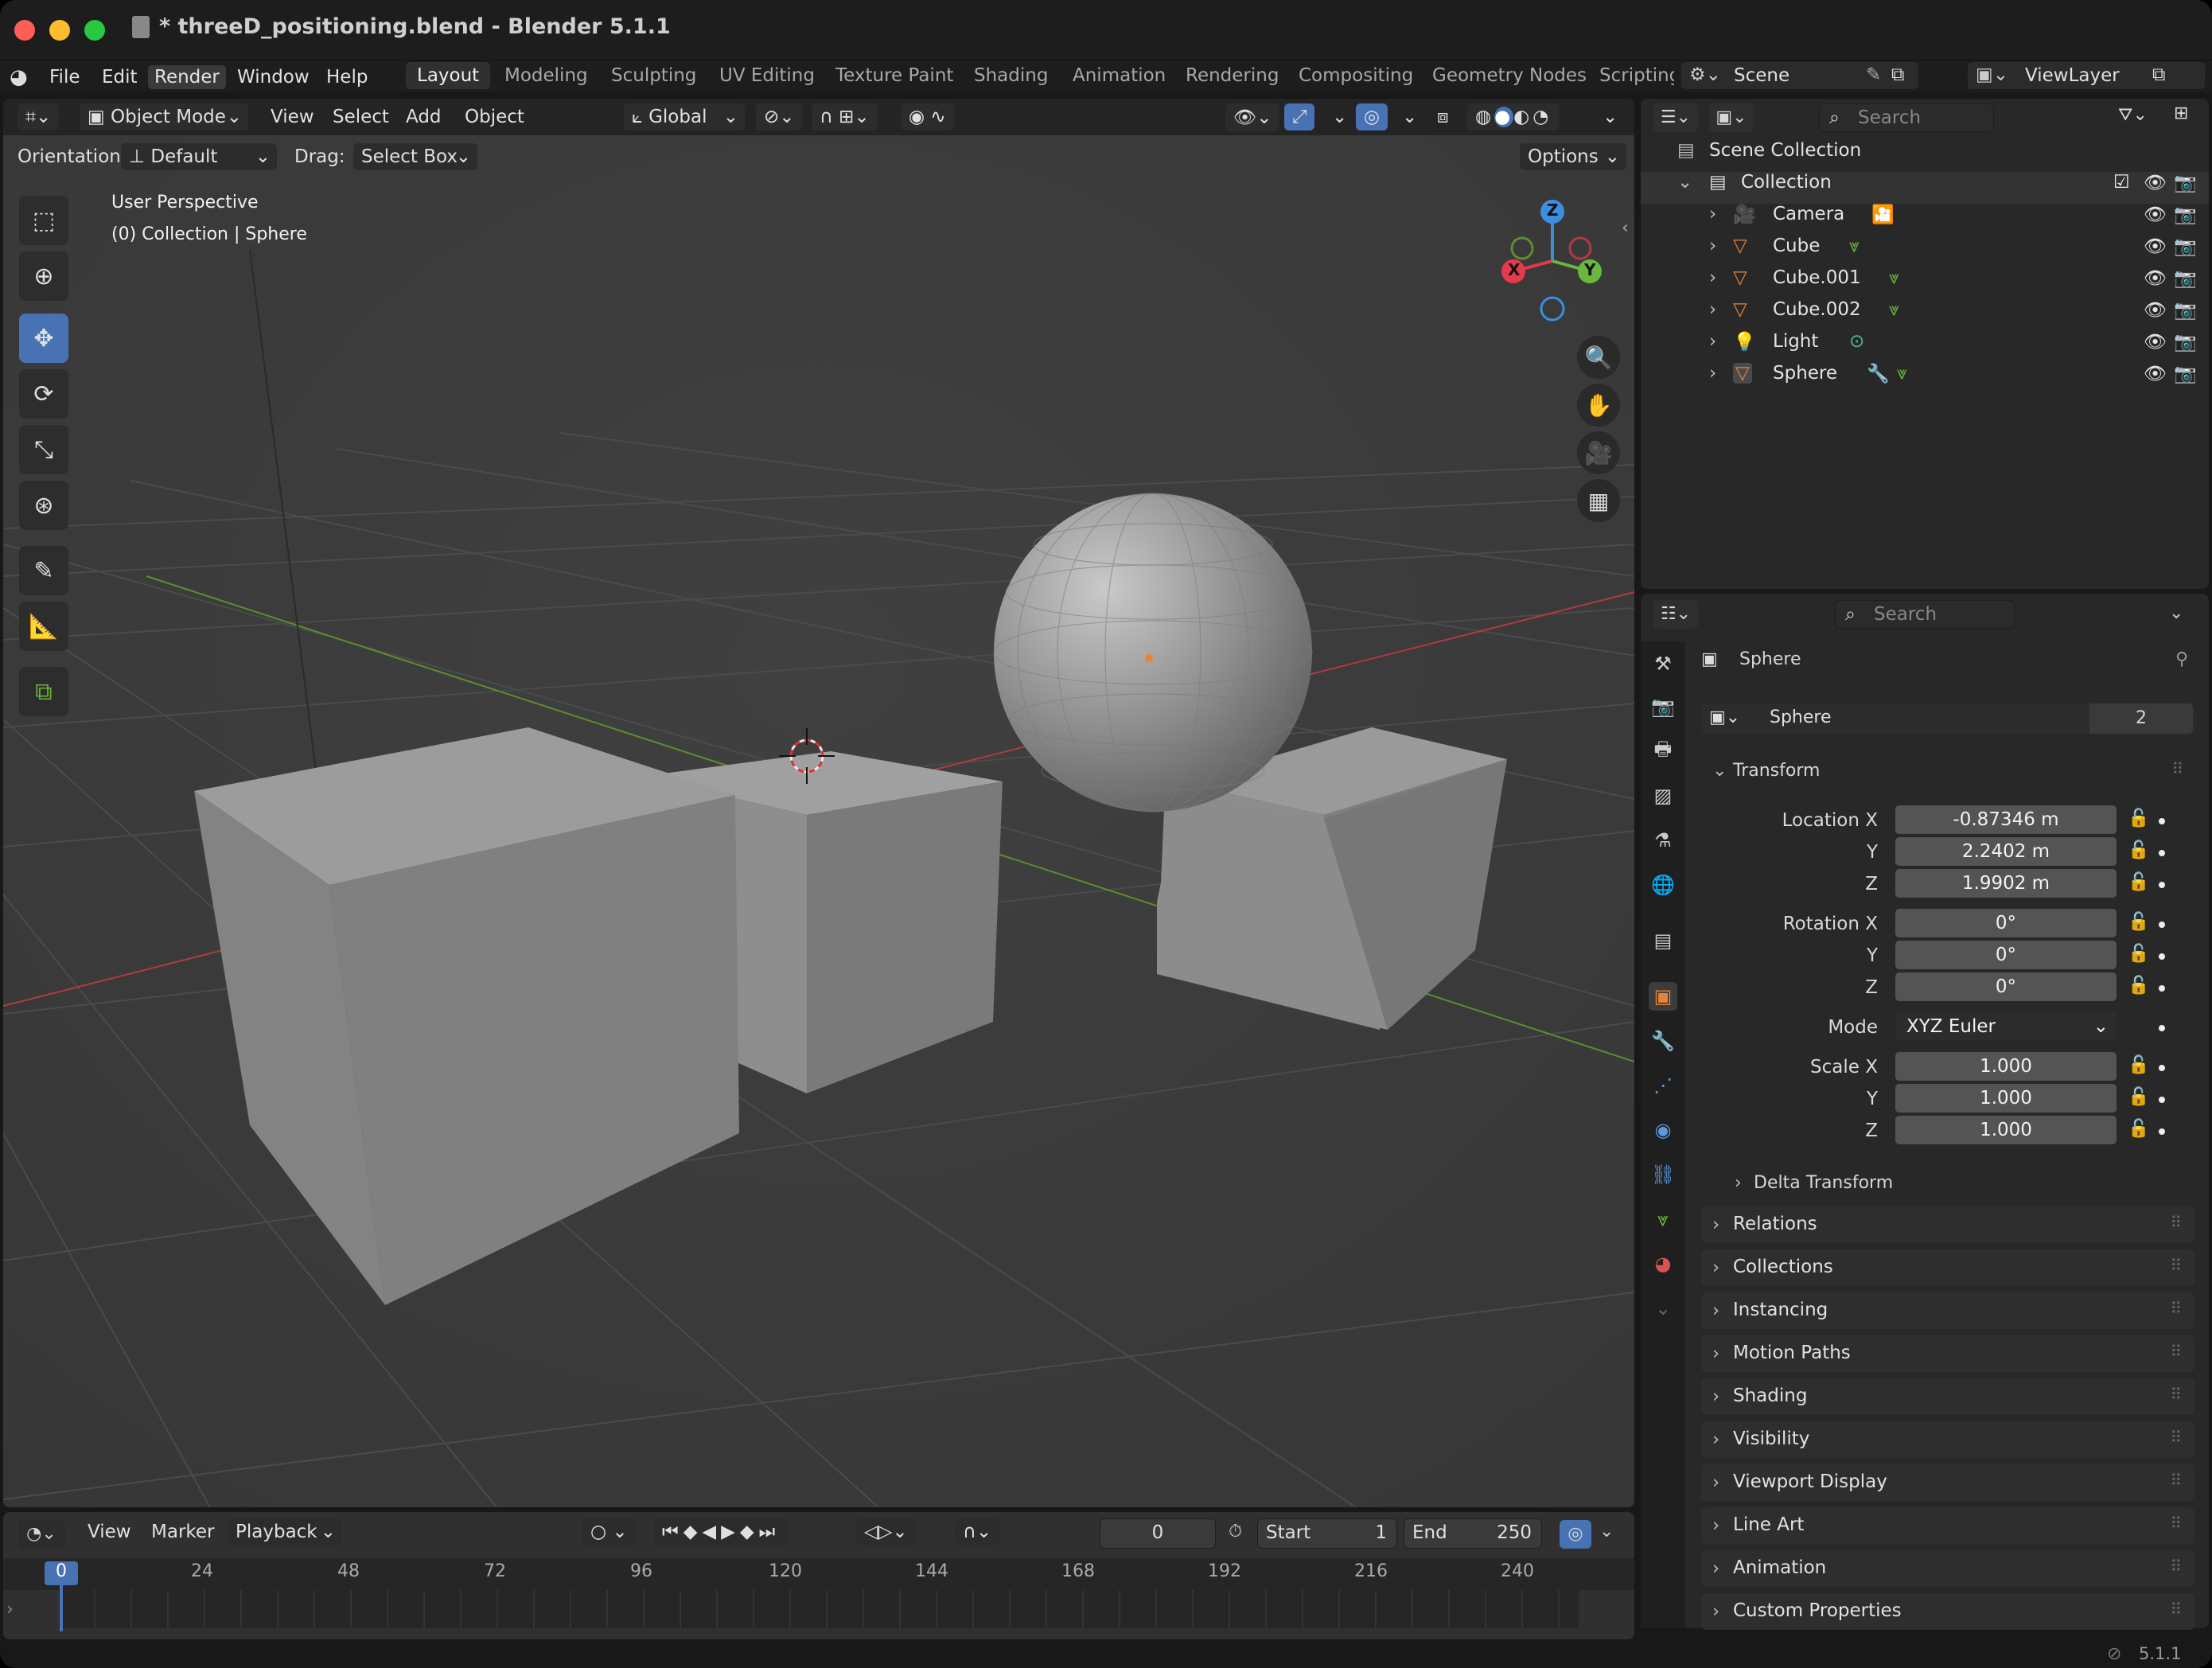 This screenshot has width=2212, height=1668. I want to click on object-name-field: Sphere, so click(1801, 717).